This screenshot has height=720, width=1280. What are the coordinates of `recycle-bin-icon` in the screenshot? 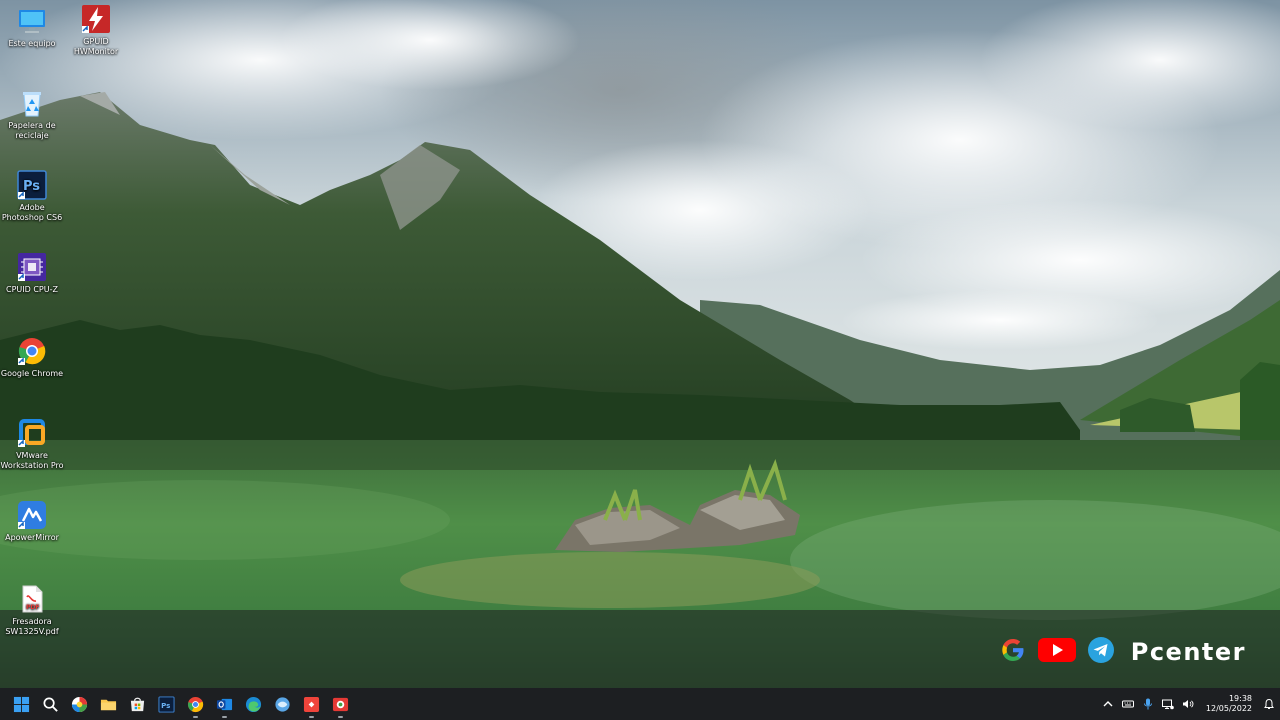 It's located at (32, 103).